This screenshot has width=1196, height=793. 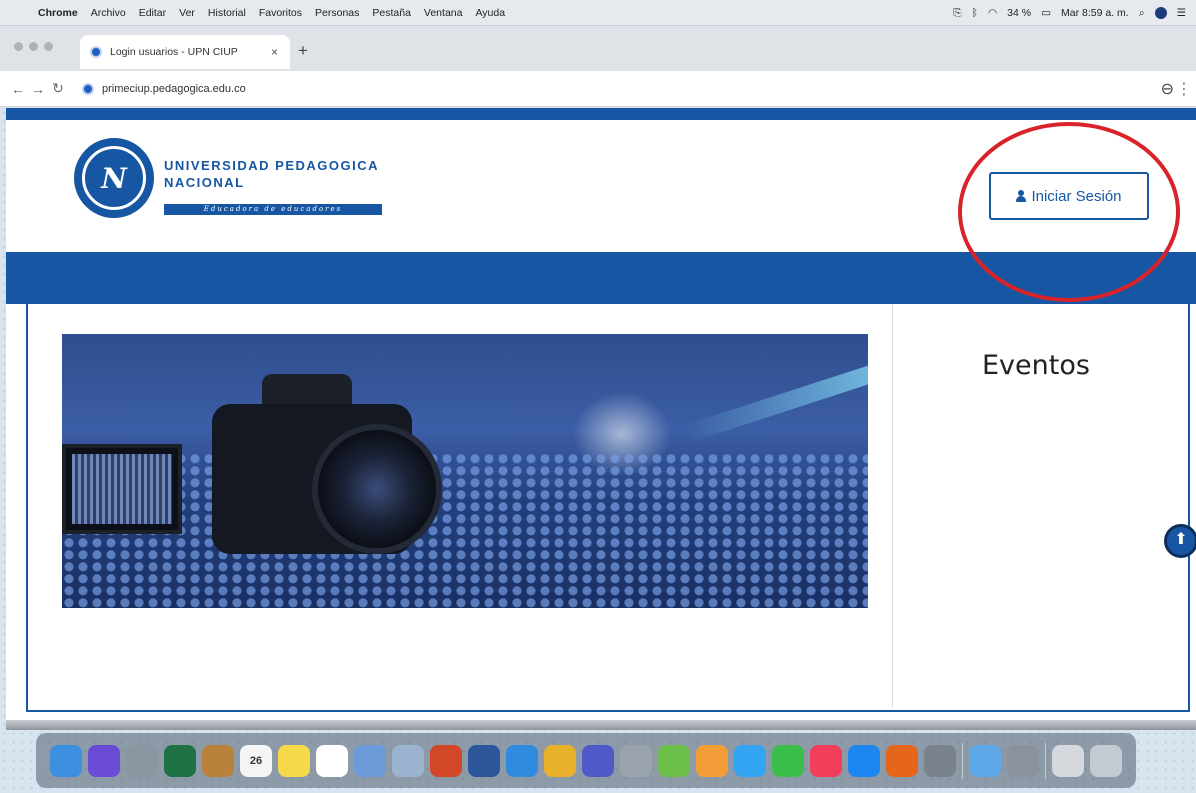 I want to click on dock-trash-icon, so click(x=1106, y=760).